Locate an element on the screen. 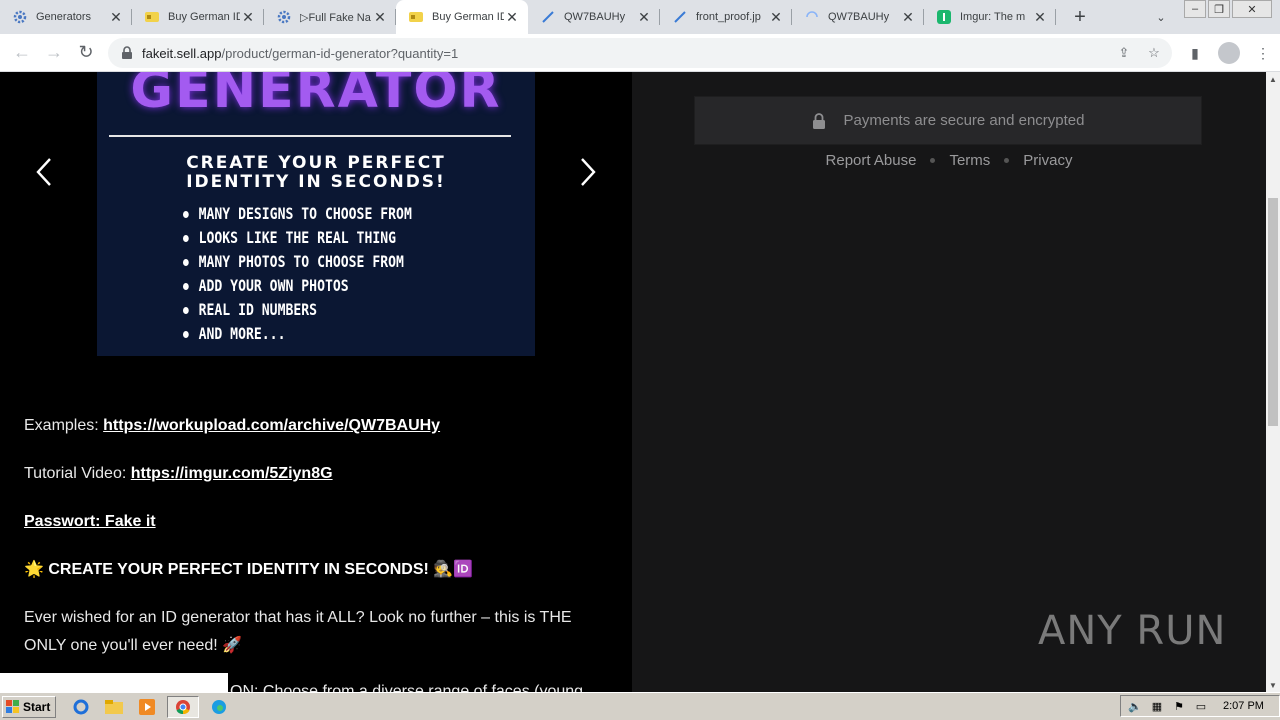  volume-icon: 🔈 is located at coordinates (1135, 706).